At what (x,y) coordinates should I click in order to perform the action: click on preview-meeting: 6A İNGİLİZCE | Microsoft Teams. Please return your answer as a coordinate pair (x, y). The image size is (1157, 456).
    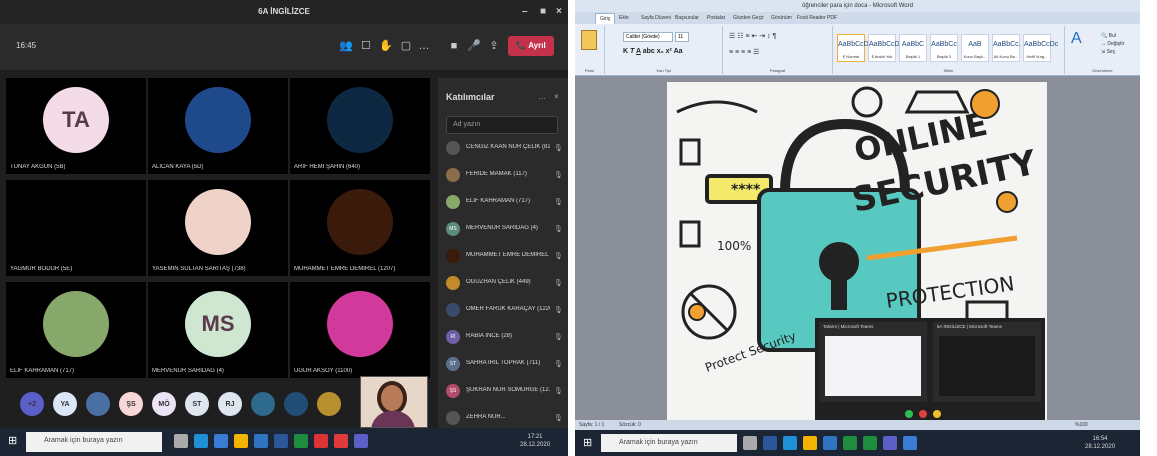
    Looking at the image, I should click on (987, 362).